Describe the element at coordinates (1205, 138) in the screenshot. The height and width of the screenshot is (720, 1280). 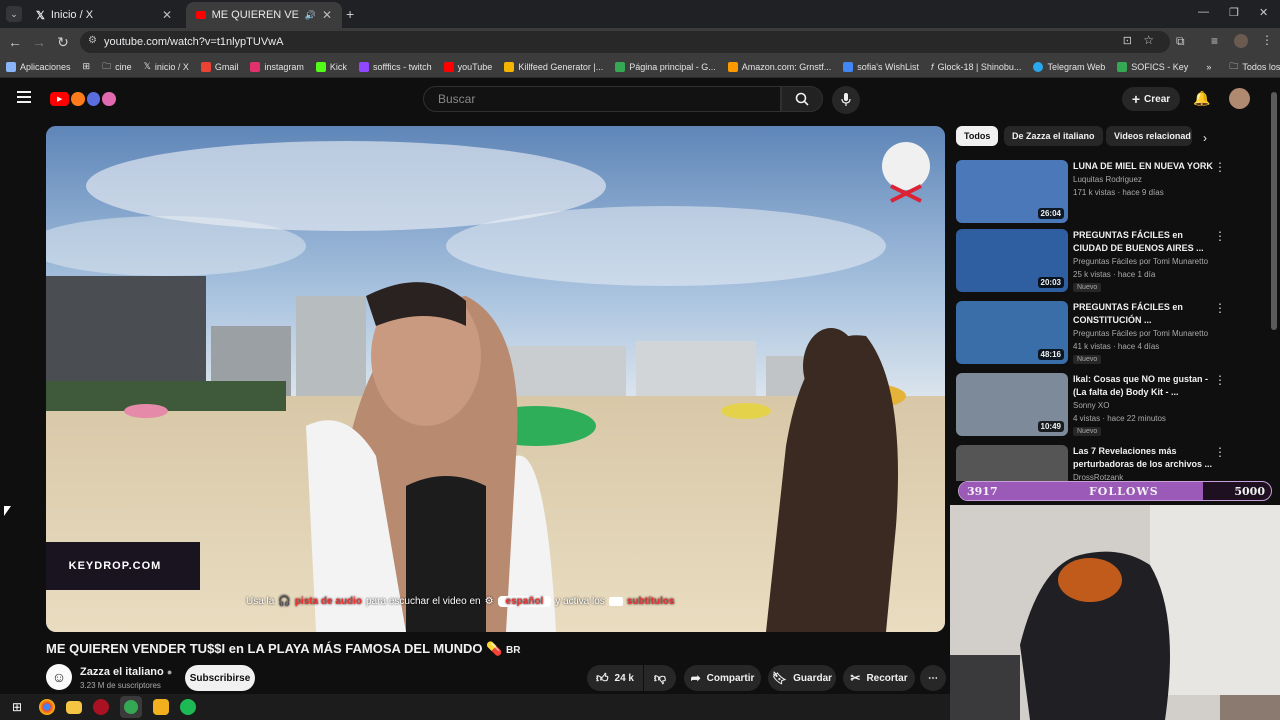
I see `chevron-right-icon: ›` at that location.